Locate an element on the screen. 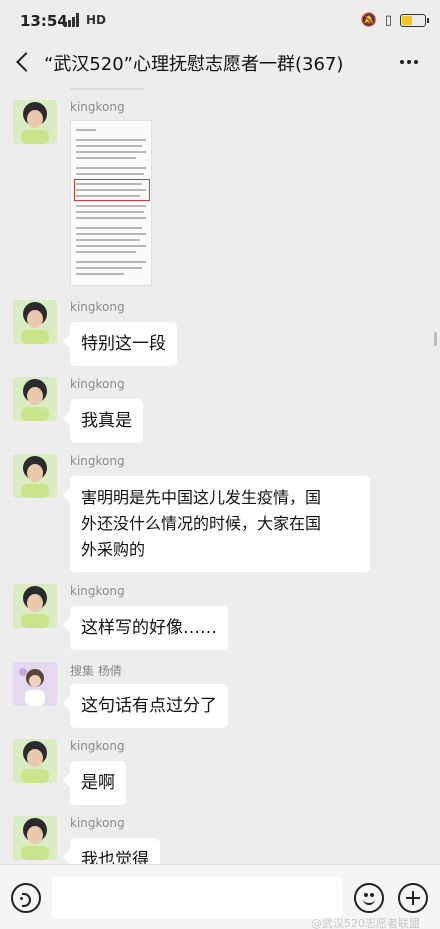 This screenshot has width=440, height=929. more-options-icon is located at coordinates (409, 62).